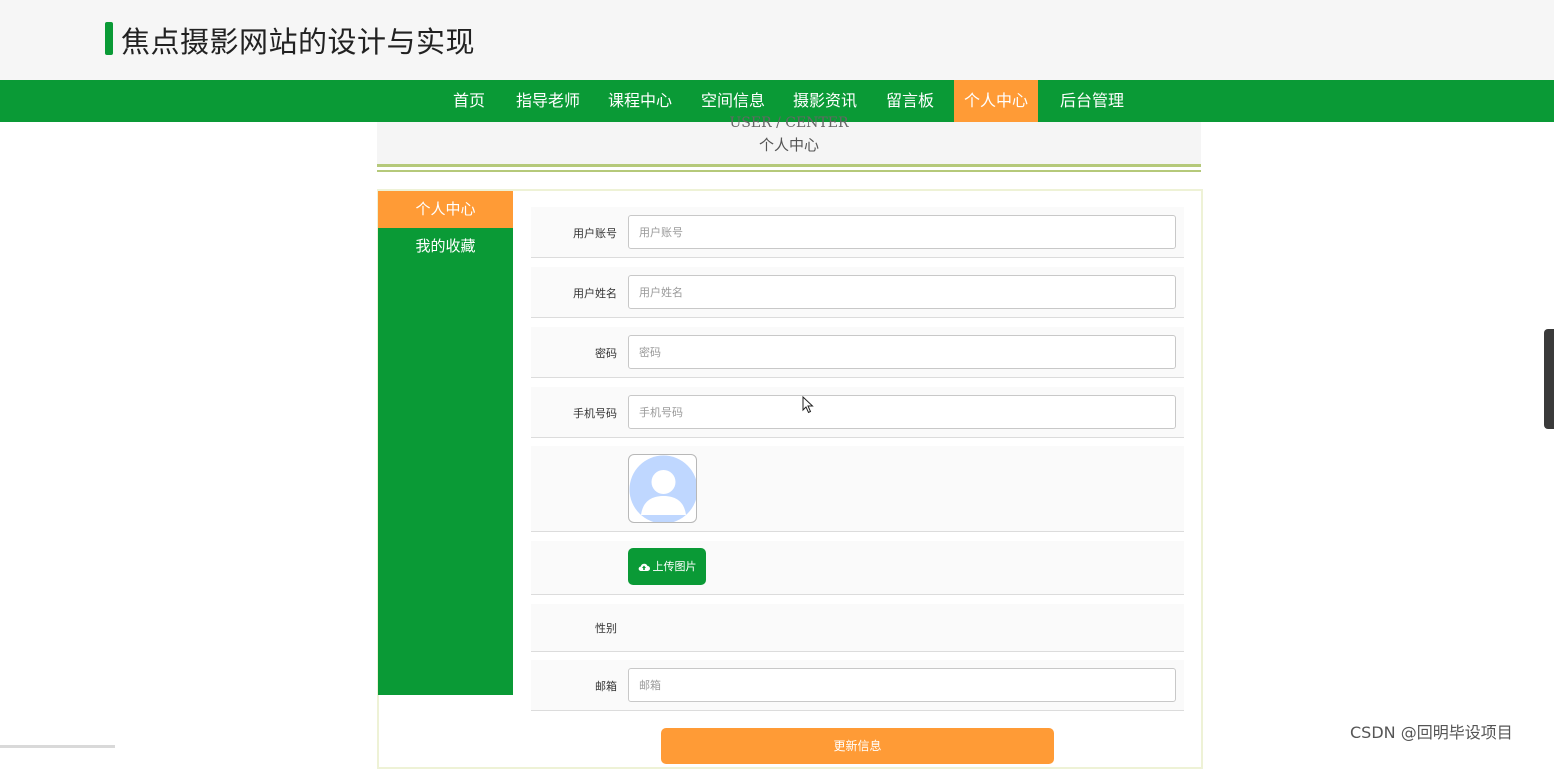  I want to click on password-label: 密码, so click(606, 353).